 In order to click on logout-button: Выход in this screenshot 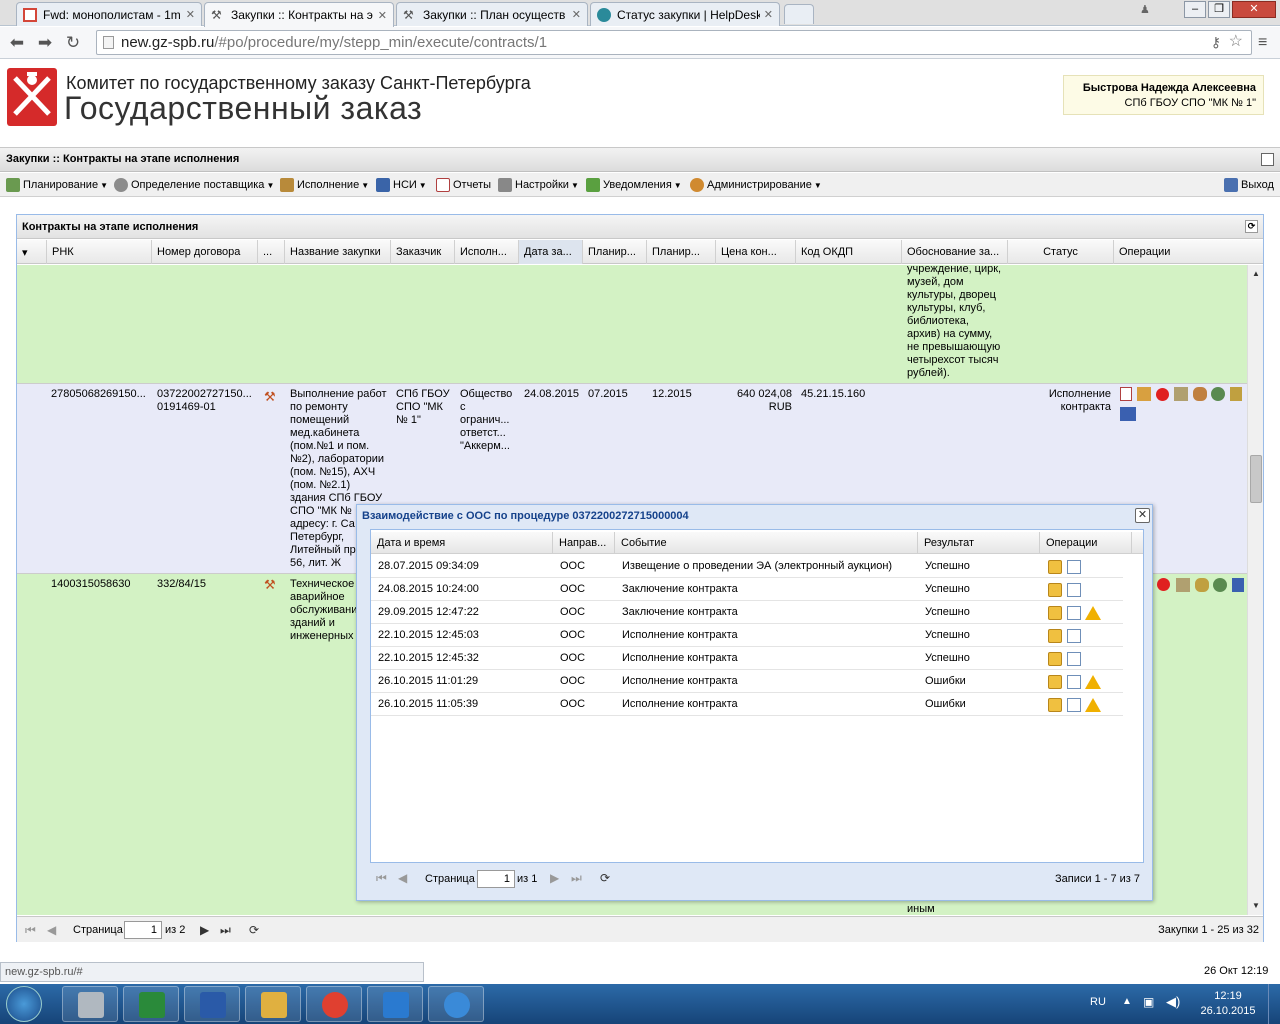, I will do `click(1249, 185)`.